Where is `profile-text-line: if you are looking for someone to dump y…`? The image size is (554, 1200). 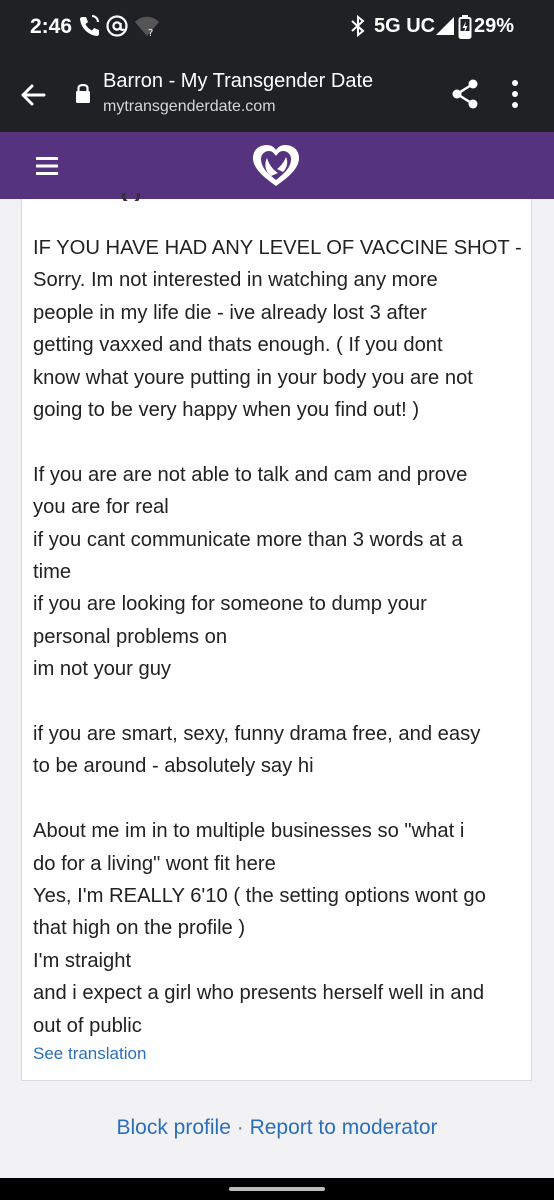
profile-text-line: if you are looking for someone to dump y… is located at coordinates (230, 604).